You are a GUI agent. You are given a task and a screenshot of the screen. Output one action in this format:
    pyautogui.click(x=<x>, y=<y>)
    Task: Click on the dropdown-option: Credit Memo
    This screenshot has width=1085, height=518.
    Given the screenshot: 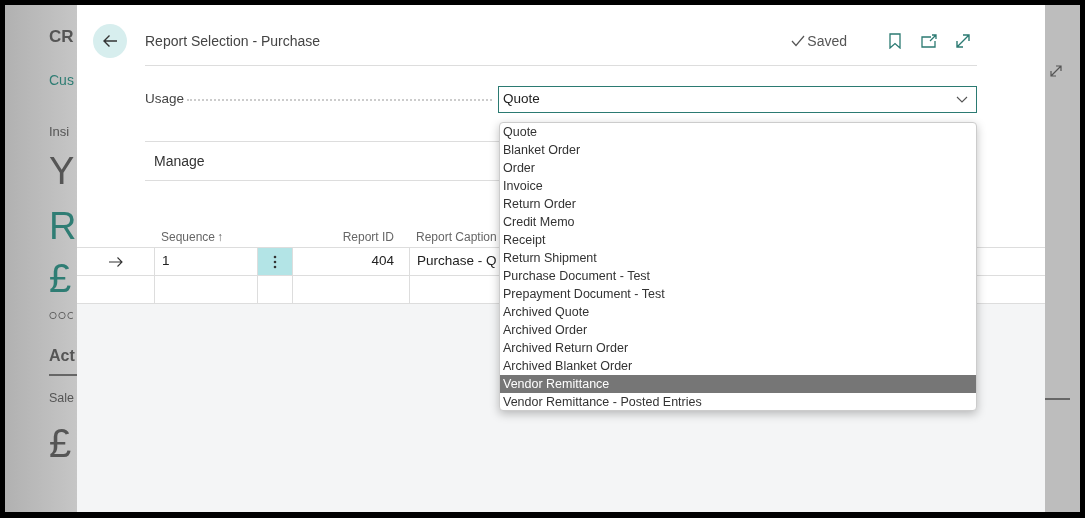 What is the action you would take?
    pyautogui.click(x=738, y=222)
    